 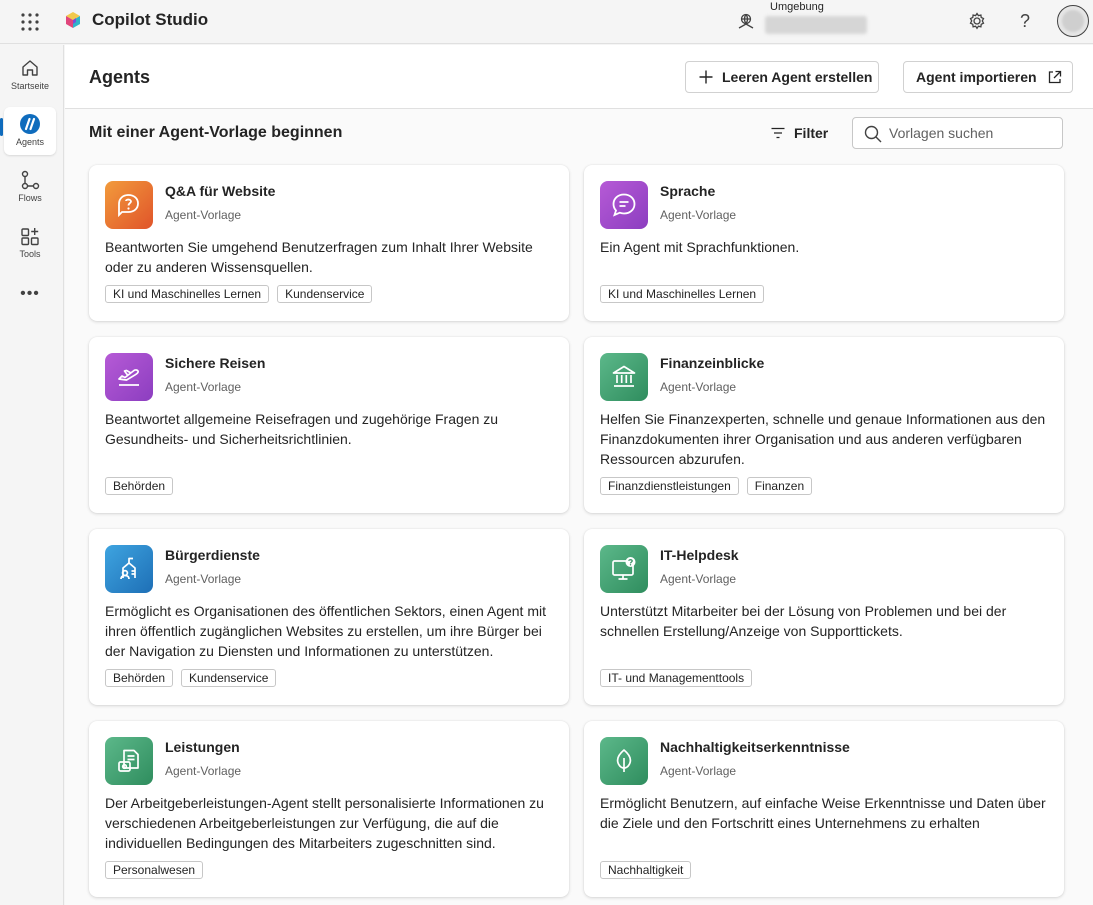 I want to click on card-tags: IT- und Managementtools, so click(x=676, y=678).